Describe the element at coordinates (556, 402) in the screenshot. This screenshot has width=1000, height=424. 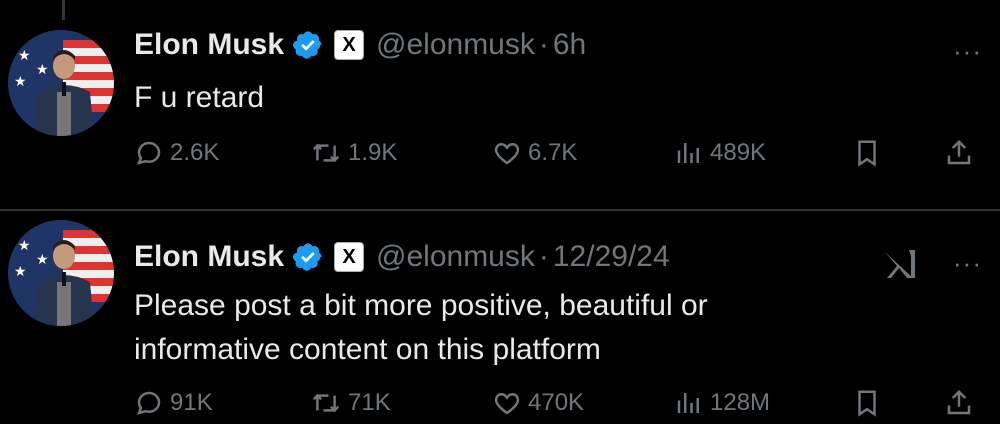
I see `like-count: 470K` at that location.